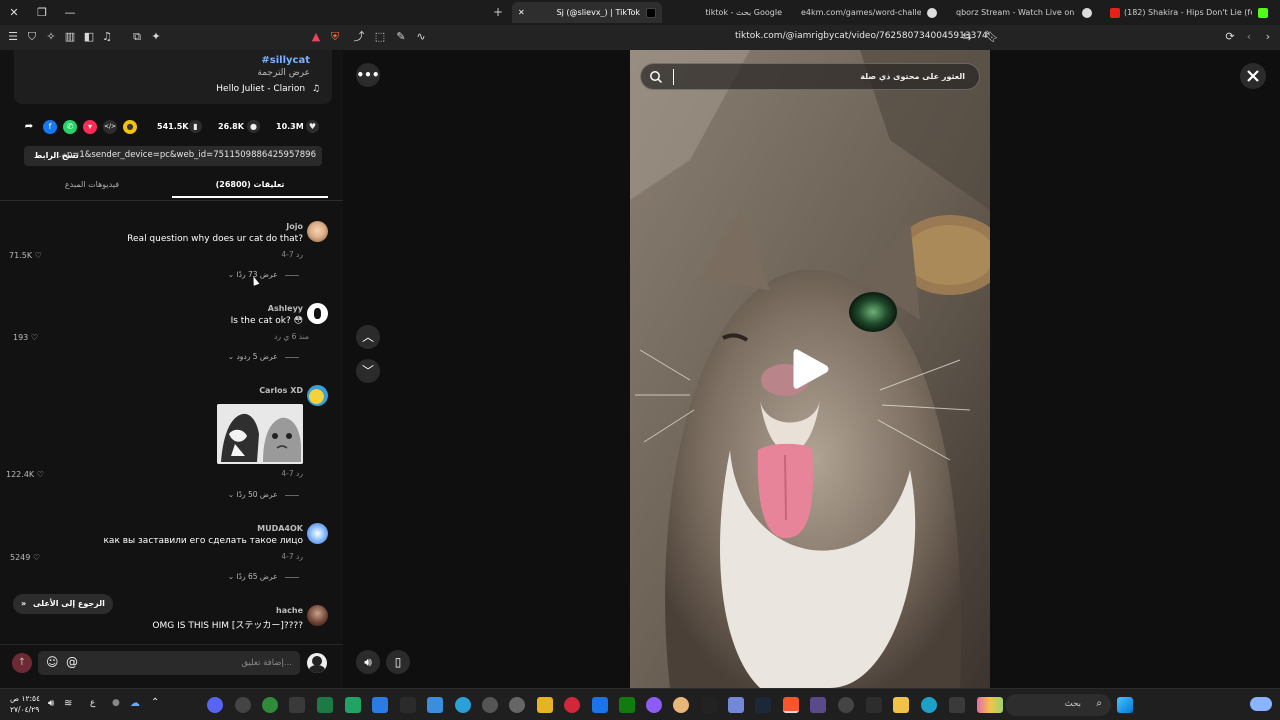  Describe the element at coordinates (137, 37) in the screenshot. I see `screenshot-icon: ⧉` at that location.